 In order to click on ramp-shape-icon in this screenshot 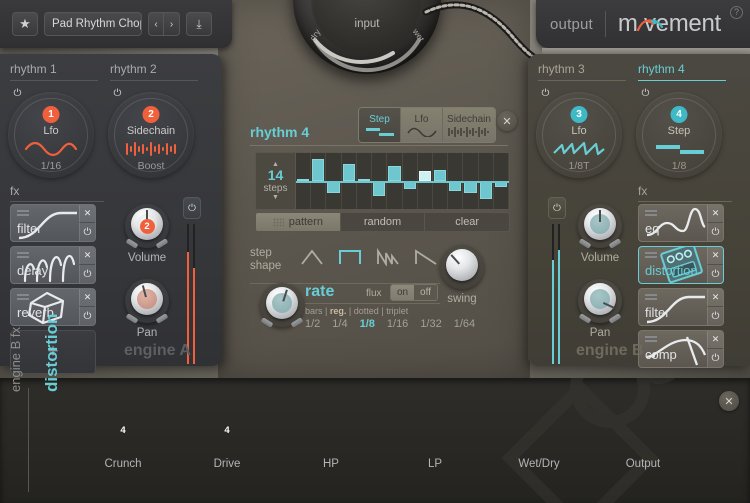, I will do `click(426, 257)`.